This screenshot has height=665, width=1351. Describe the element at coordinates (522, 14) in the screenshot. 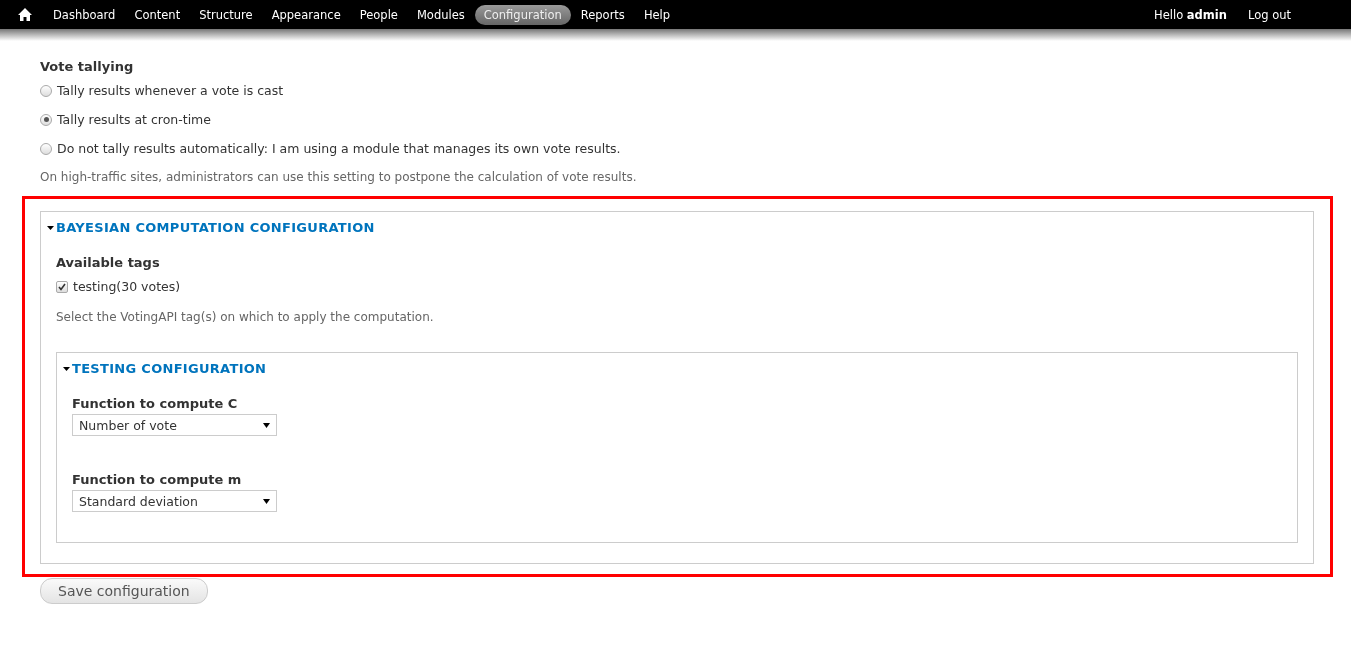

I see `toolbar-tab: Configuration` at that location.